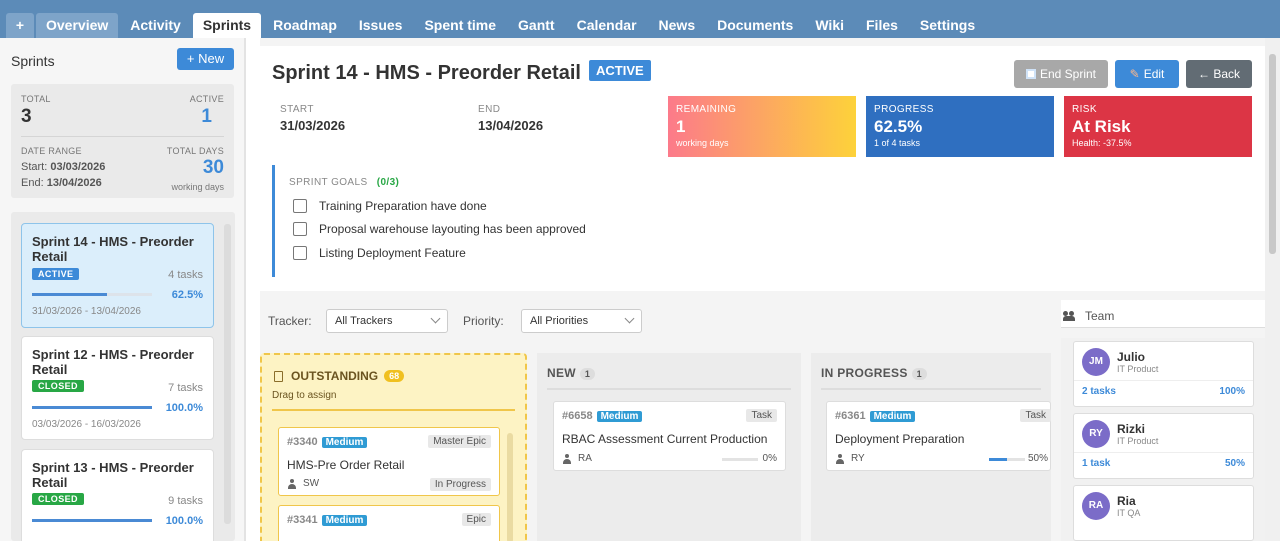 Image resolution: width=1280 pixels, height=541 pixels. Describe the element at coordinates (1131, 429) in the screenshot. I see `member-name: Rizki` at that location.